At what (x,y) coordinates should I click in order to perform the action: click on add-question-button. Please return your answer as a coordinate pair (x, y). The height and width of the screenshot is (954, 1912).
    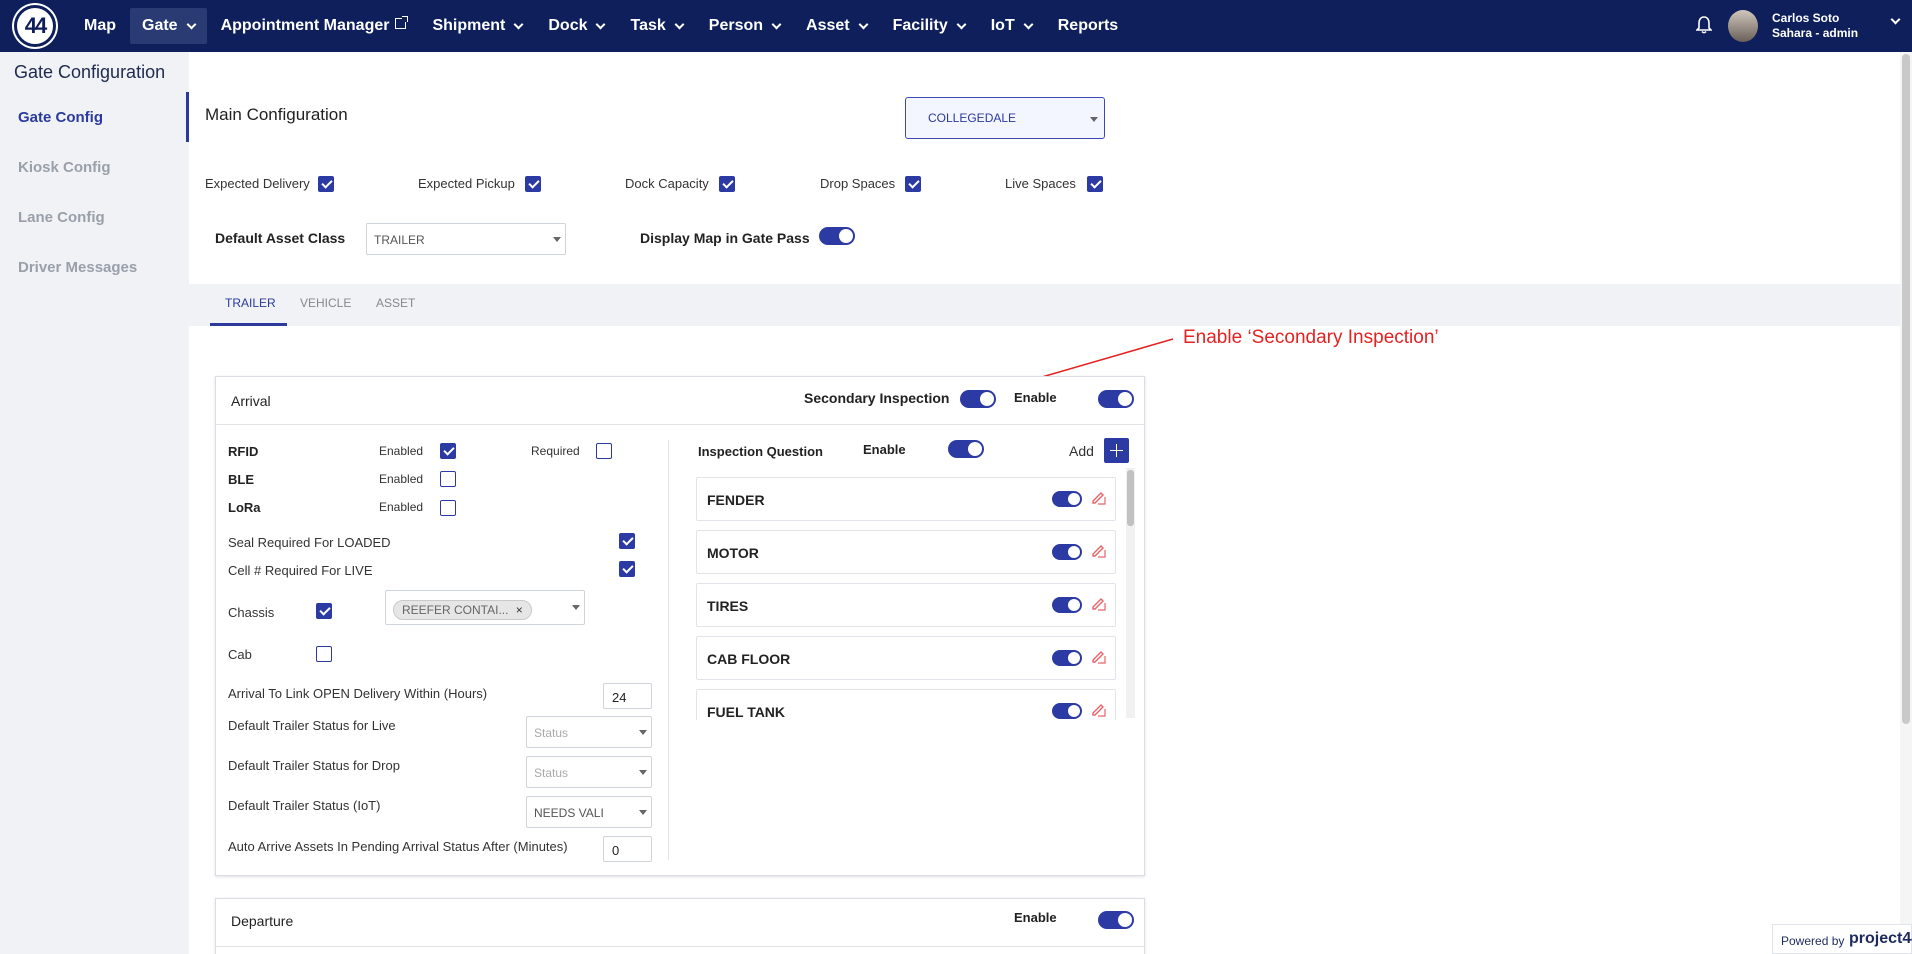
    Looking at the image, I should click on (1116, 450).